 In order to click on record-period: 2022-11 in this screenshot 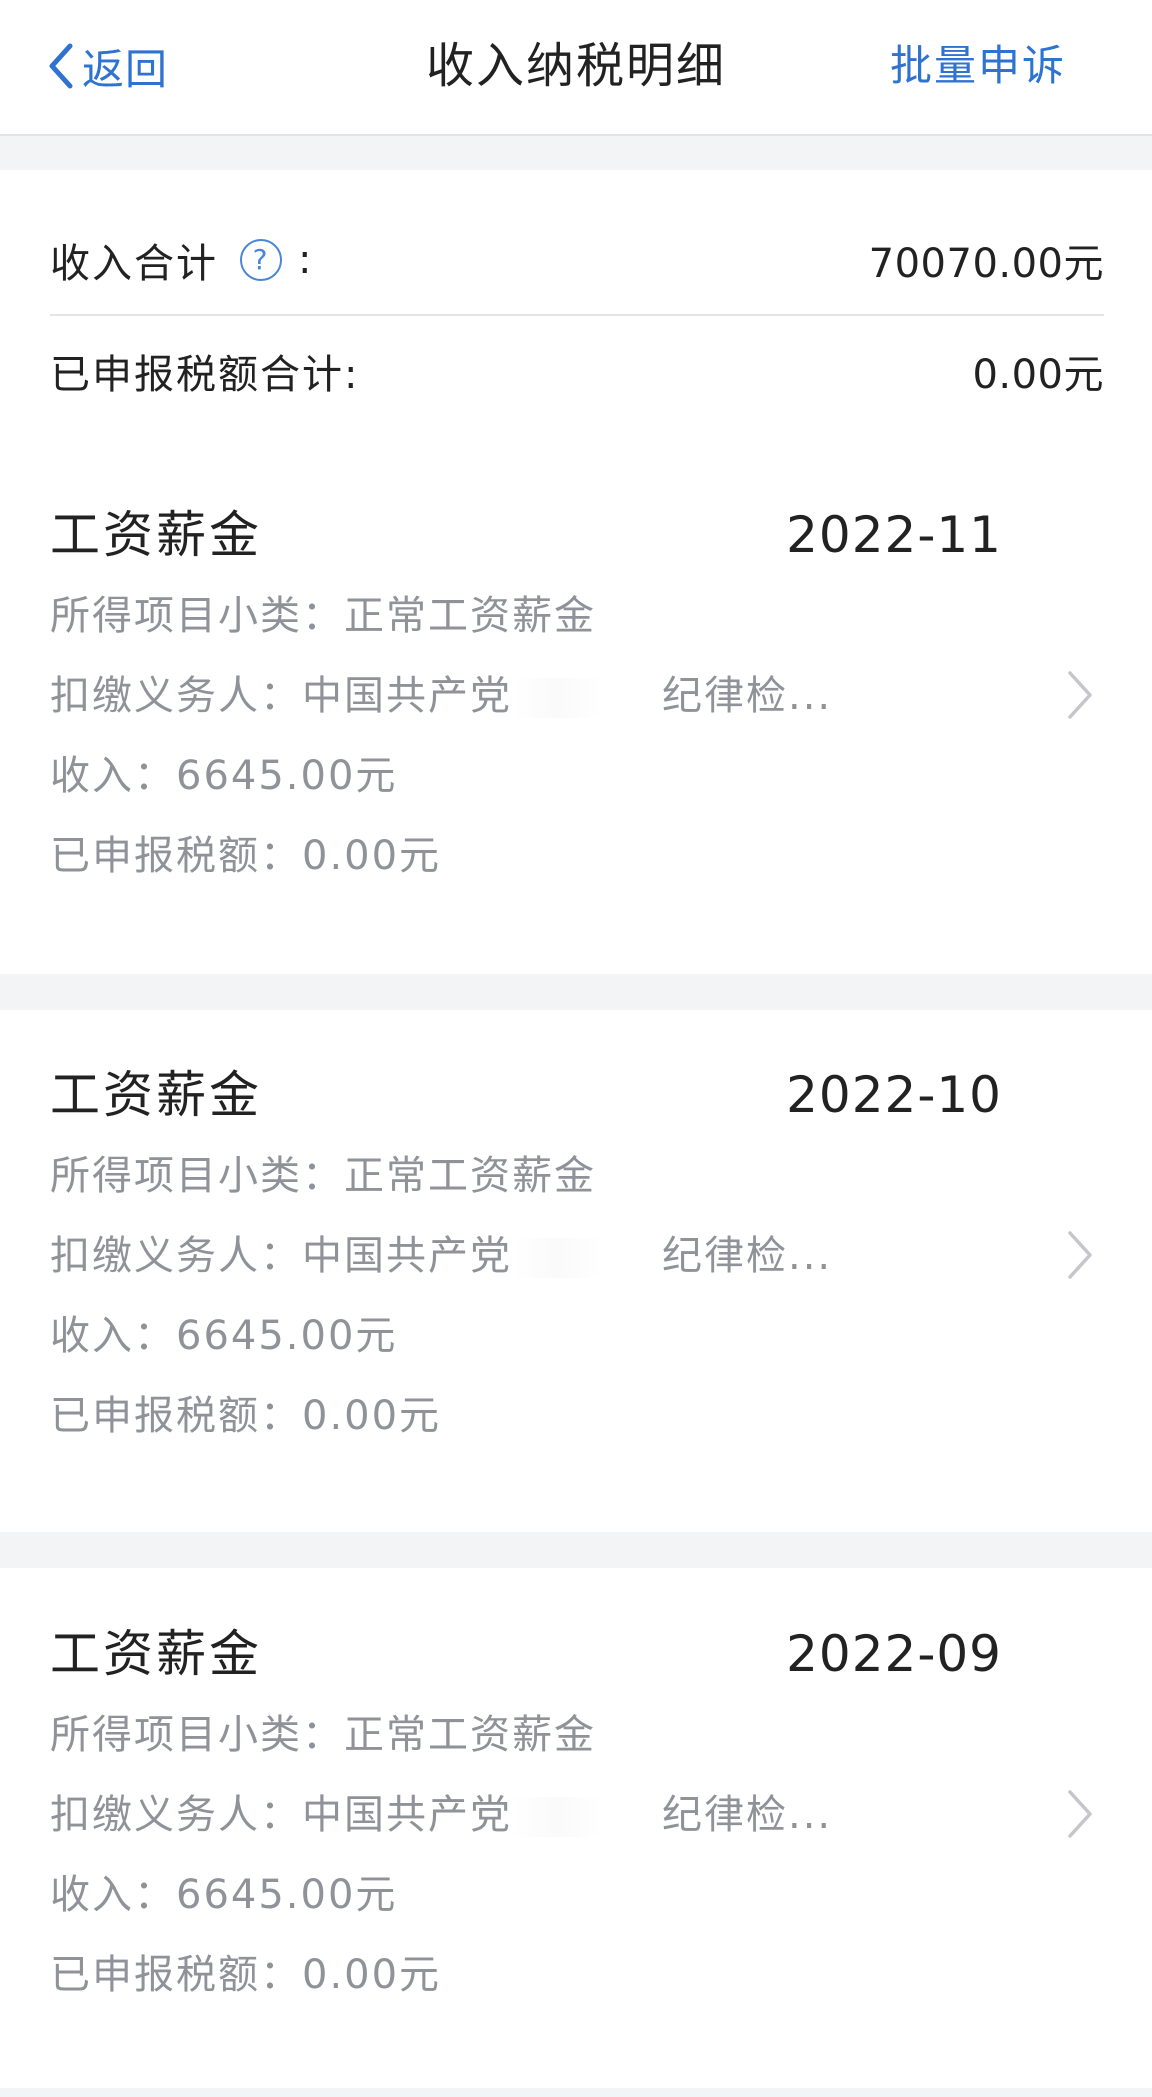, I will do `click(894, 535)`.